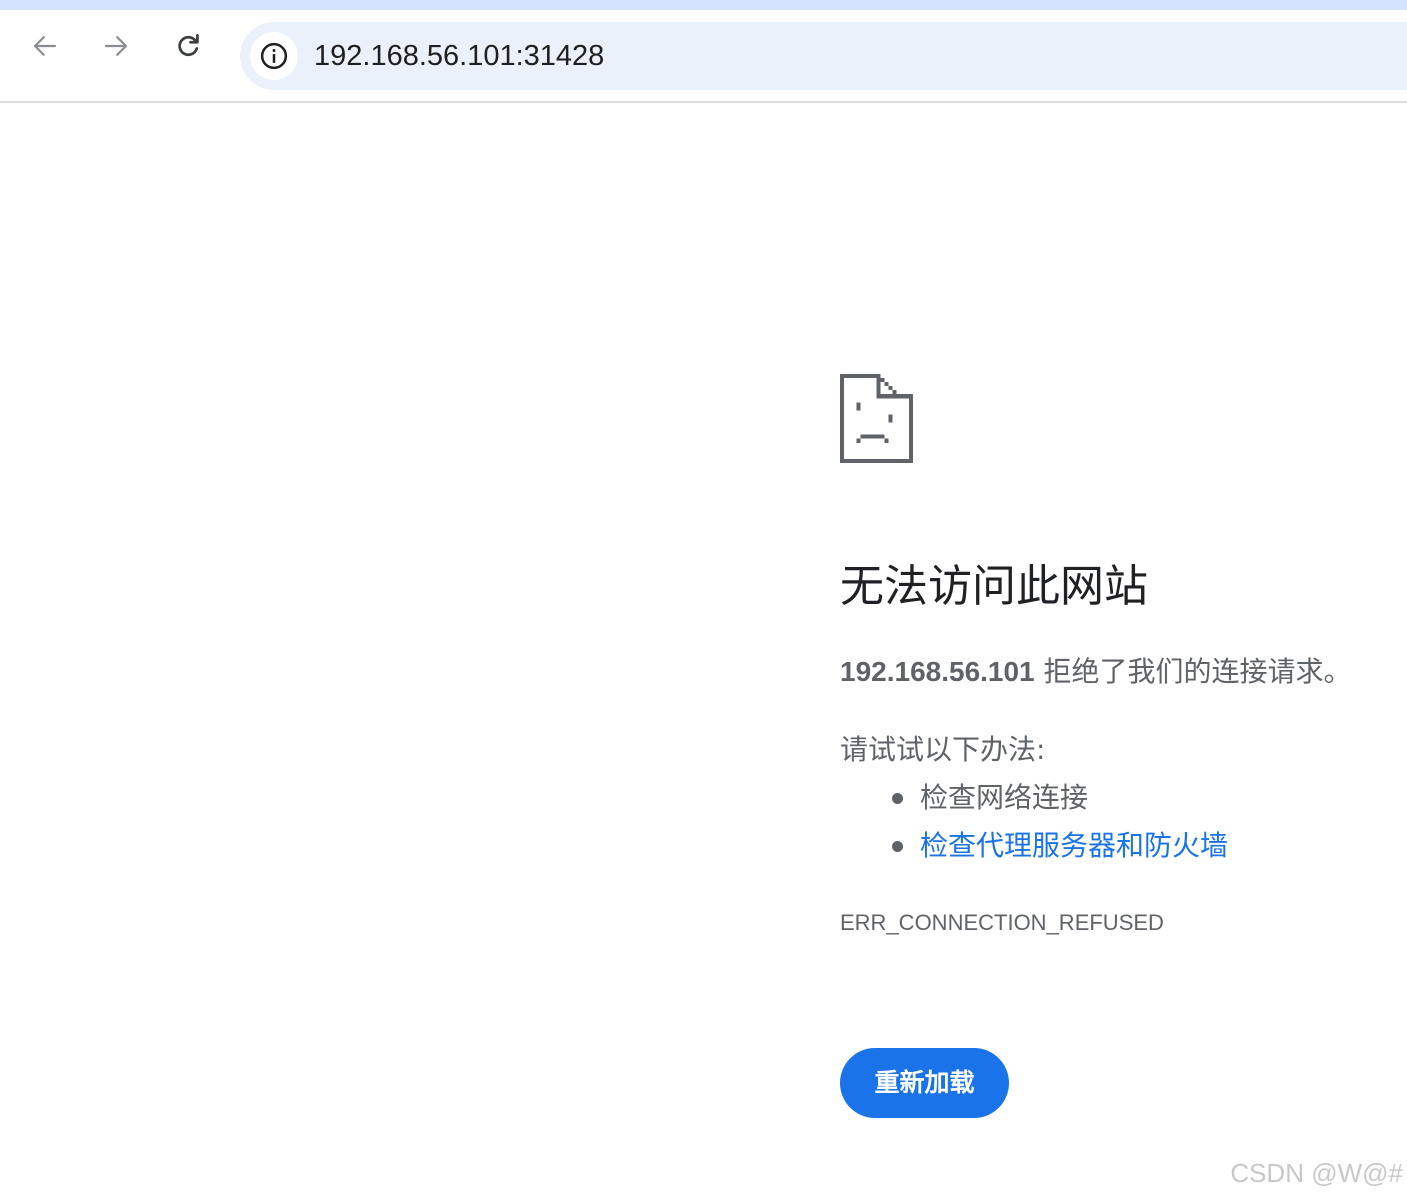 Image resolution: width=1407 pixels, height=1199 pixels. I want to click on summary-text: 拒绝了我们的连接请求。, so click(1193, 671).